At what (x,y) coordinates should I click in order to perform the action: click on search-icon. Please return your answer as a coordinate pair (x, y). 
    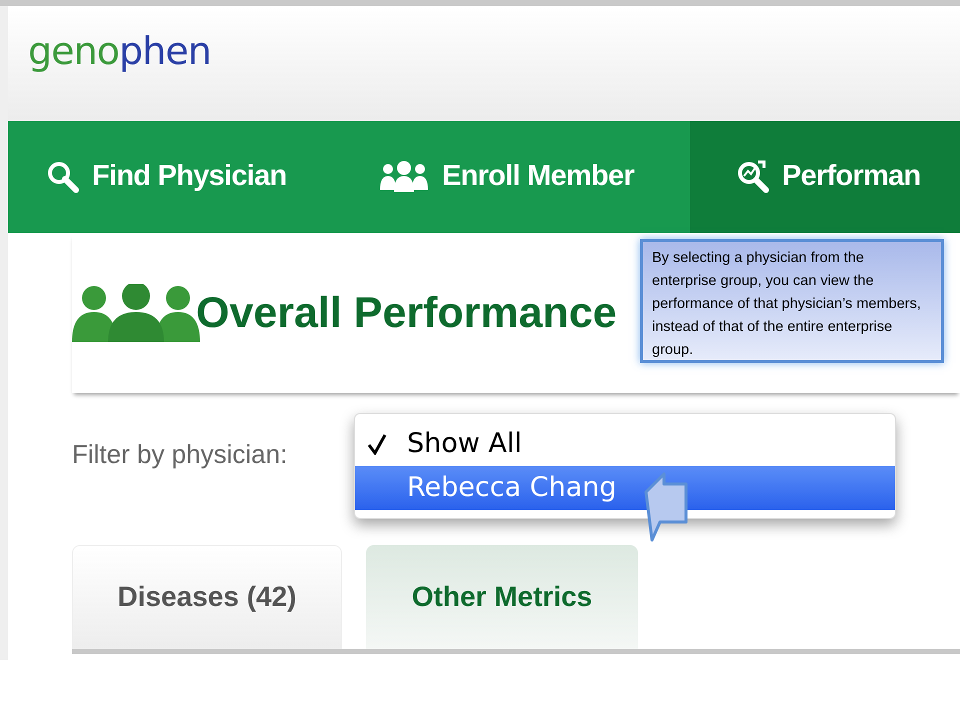
    Looking at the image, I should click on (63, 177).